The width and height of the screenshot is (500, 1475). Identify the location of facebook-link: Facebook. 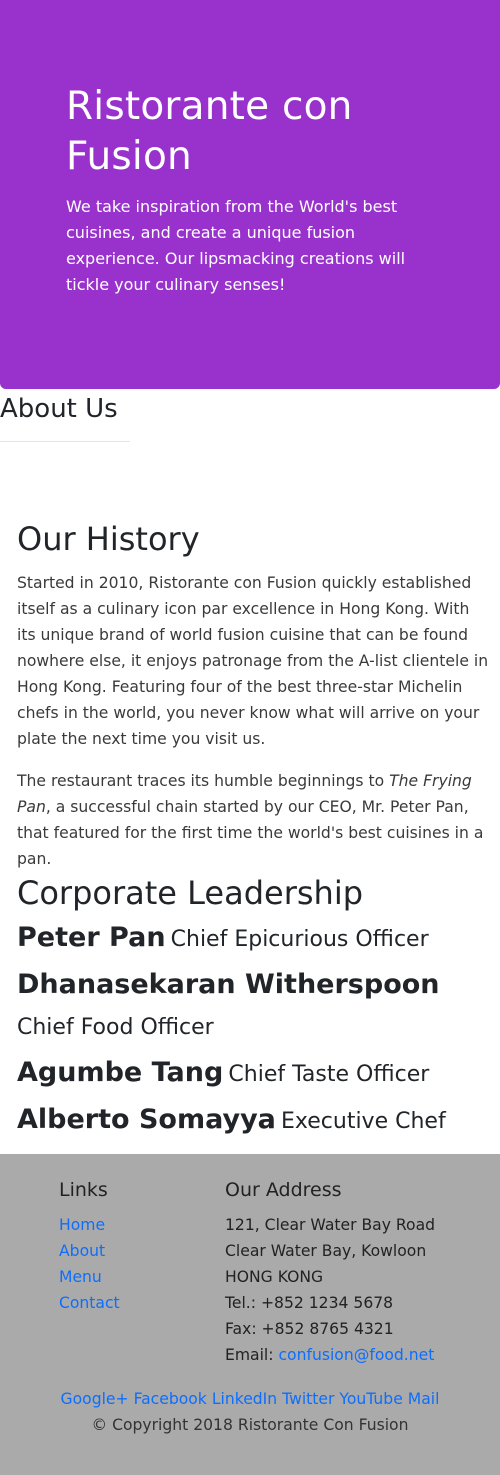
(170, 1399).